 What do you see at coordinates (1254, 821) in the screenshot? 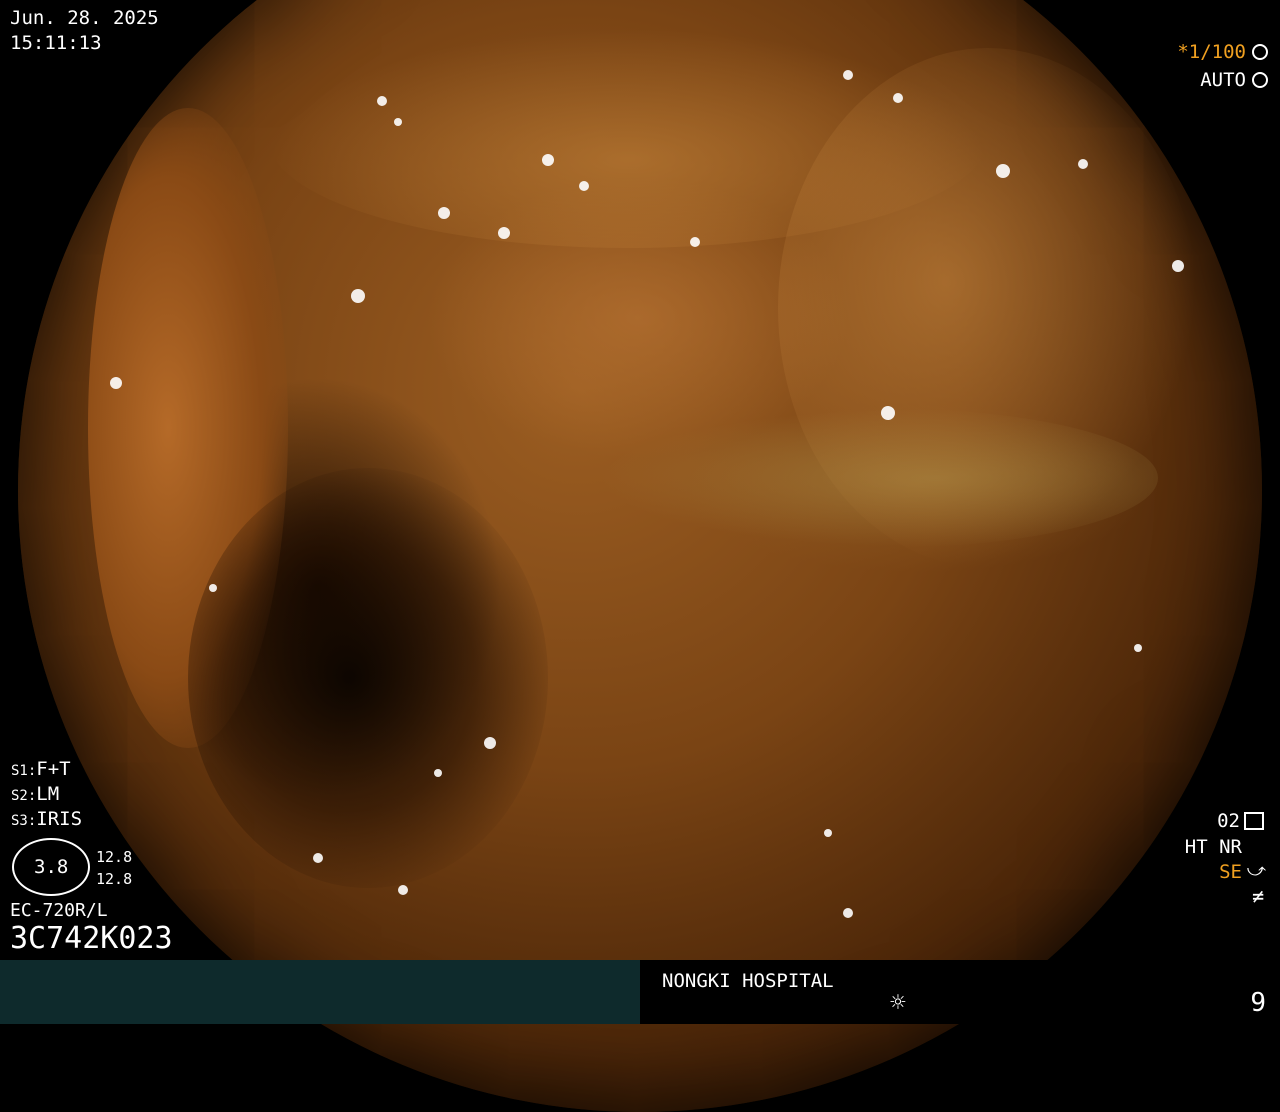
I see `settings-icon` at bounding box center [1254, 821].